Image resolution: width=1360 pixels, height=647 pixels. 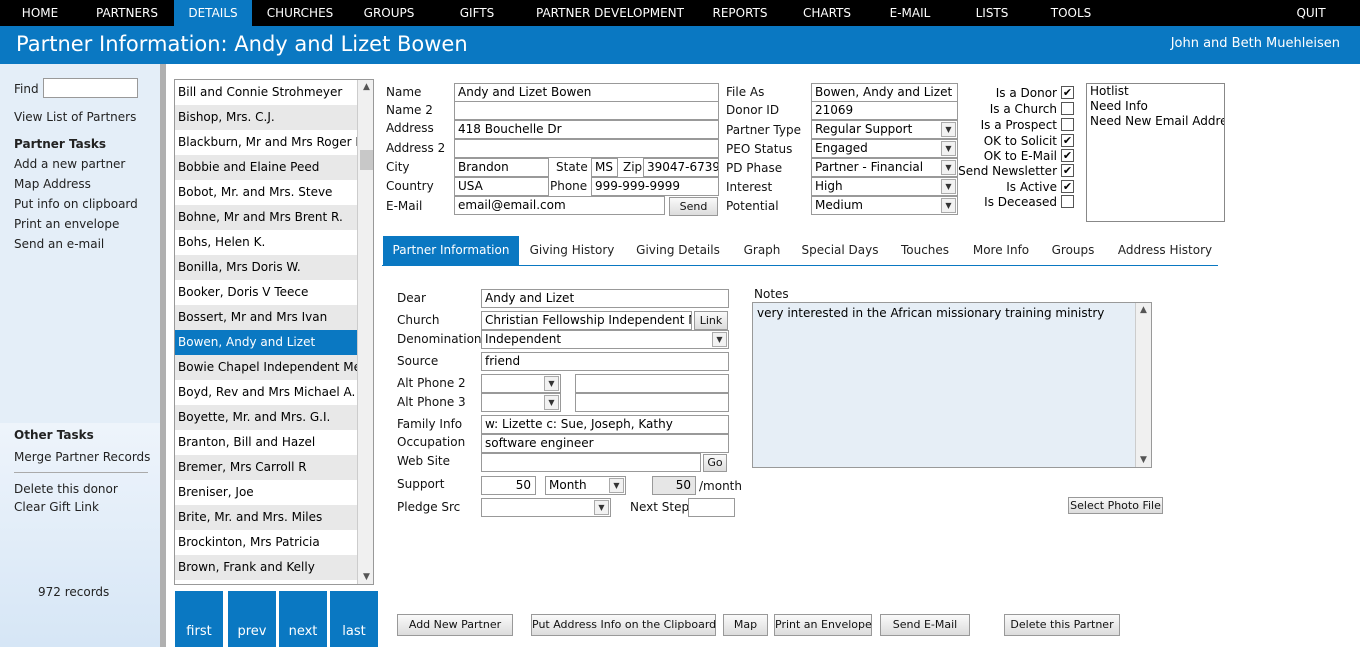 I want to click on city-field: Brandon, so click(x=501, y=167).